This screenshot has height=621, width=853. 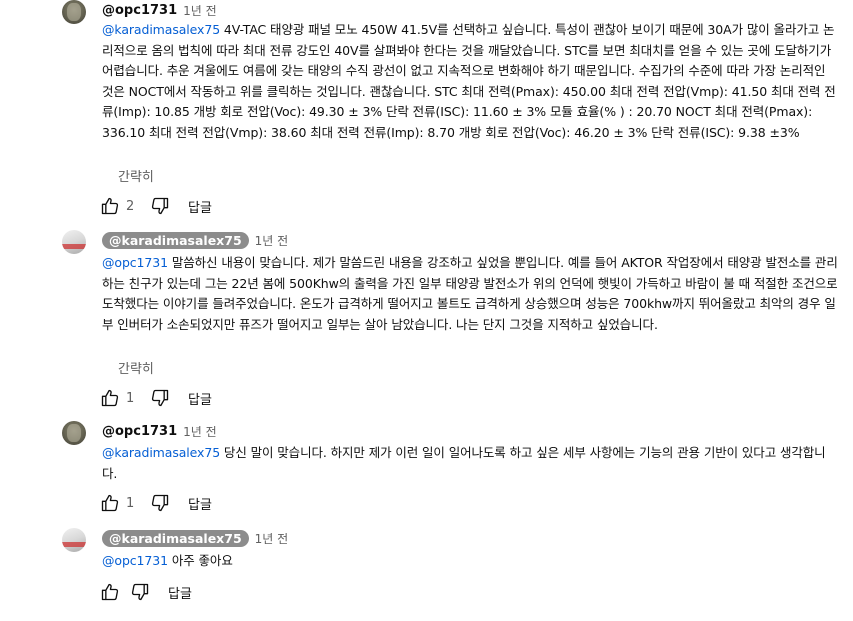 What do you see at coordinates (200, 560) in the screenshot?
I see `comment-body: 아주 좋아요` at bounding box center [200, 560].